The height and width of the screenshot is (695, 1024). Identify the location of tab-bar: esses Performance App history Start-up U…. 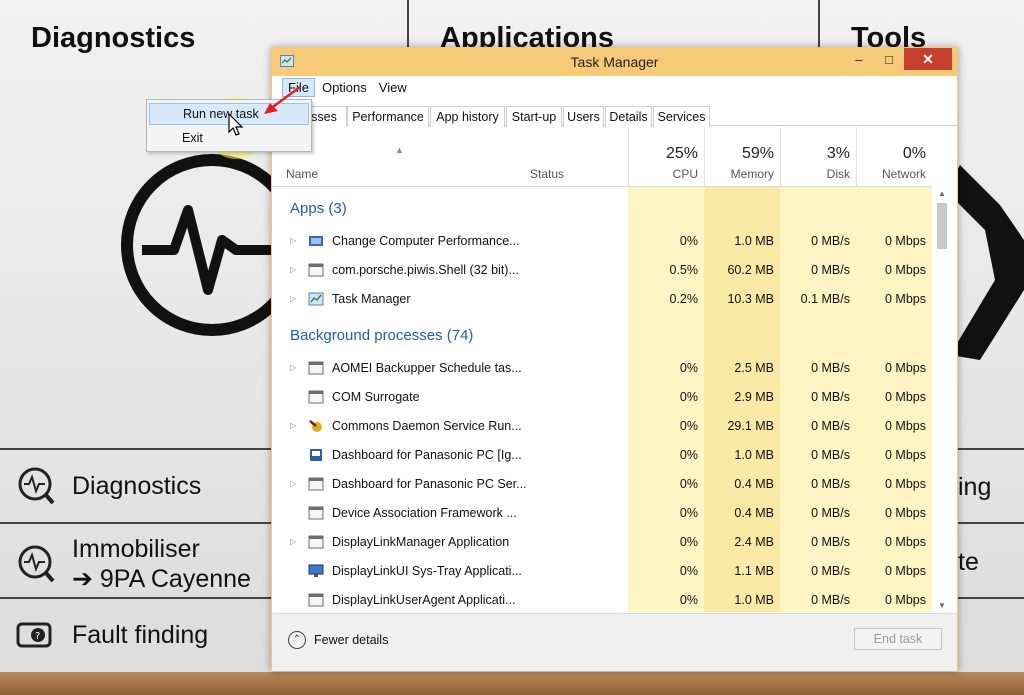
(614, 114).